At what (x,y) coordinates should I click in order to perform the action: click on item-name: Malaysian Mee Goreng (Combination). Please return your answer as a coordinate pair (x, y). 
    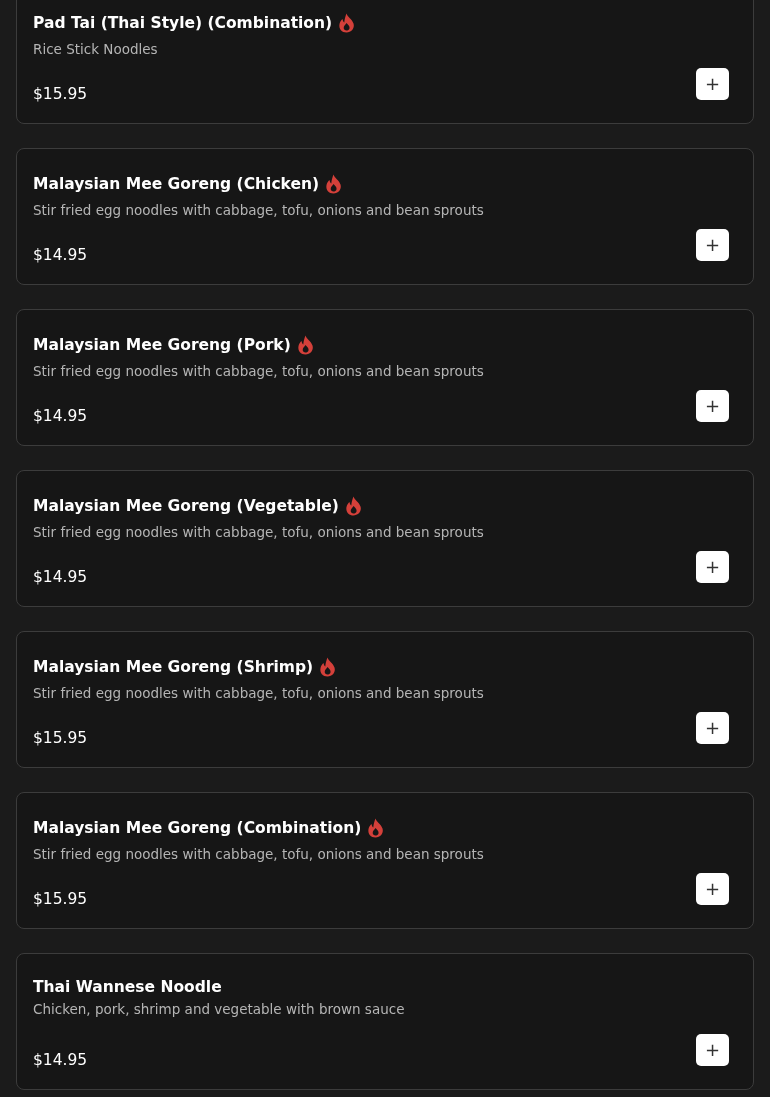
    Looking at the image, I should click on (197, 828).